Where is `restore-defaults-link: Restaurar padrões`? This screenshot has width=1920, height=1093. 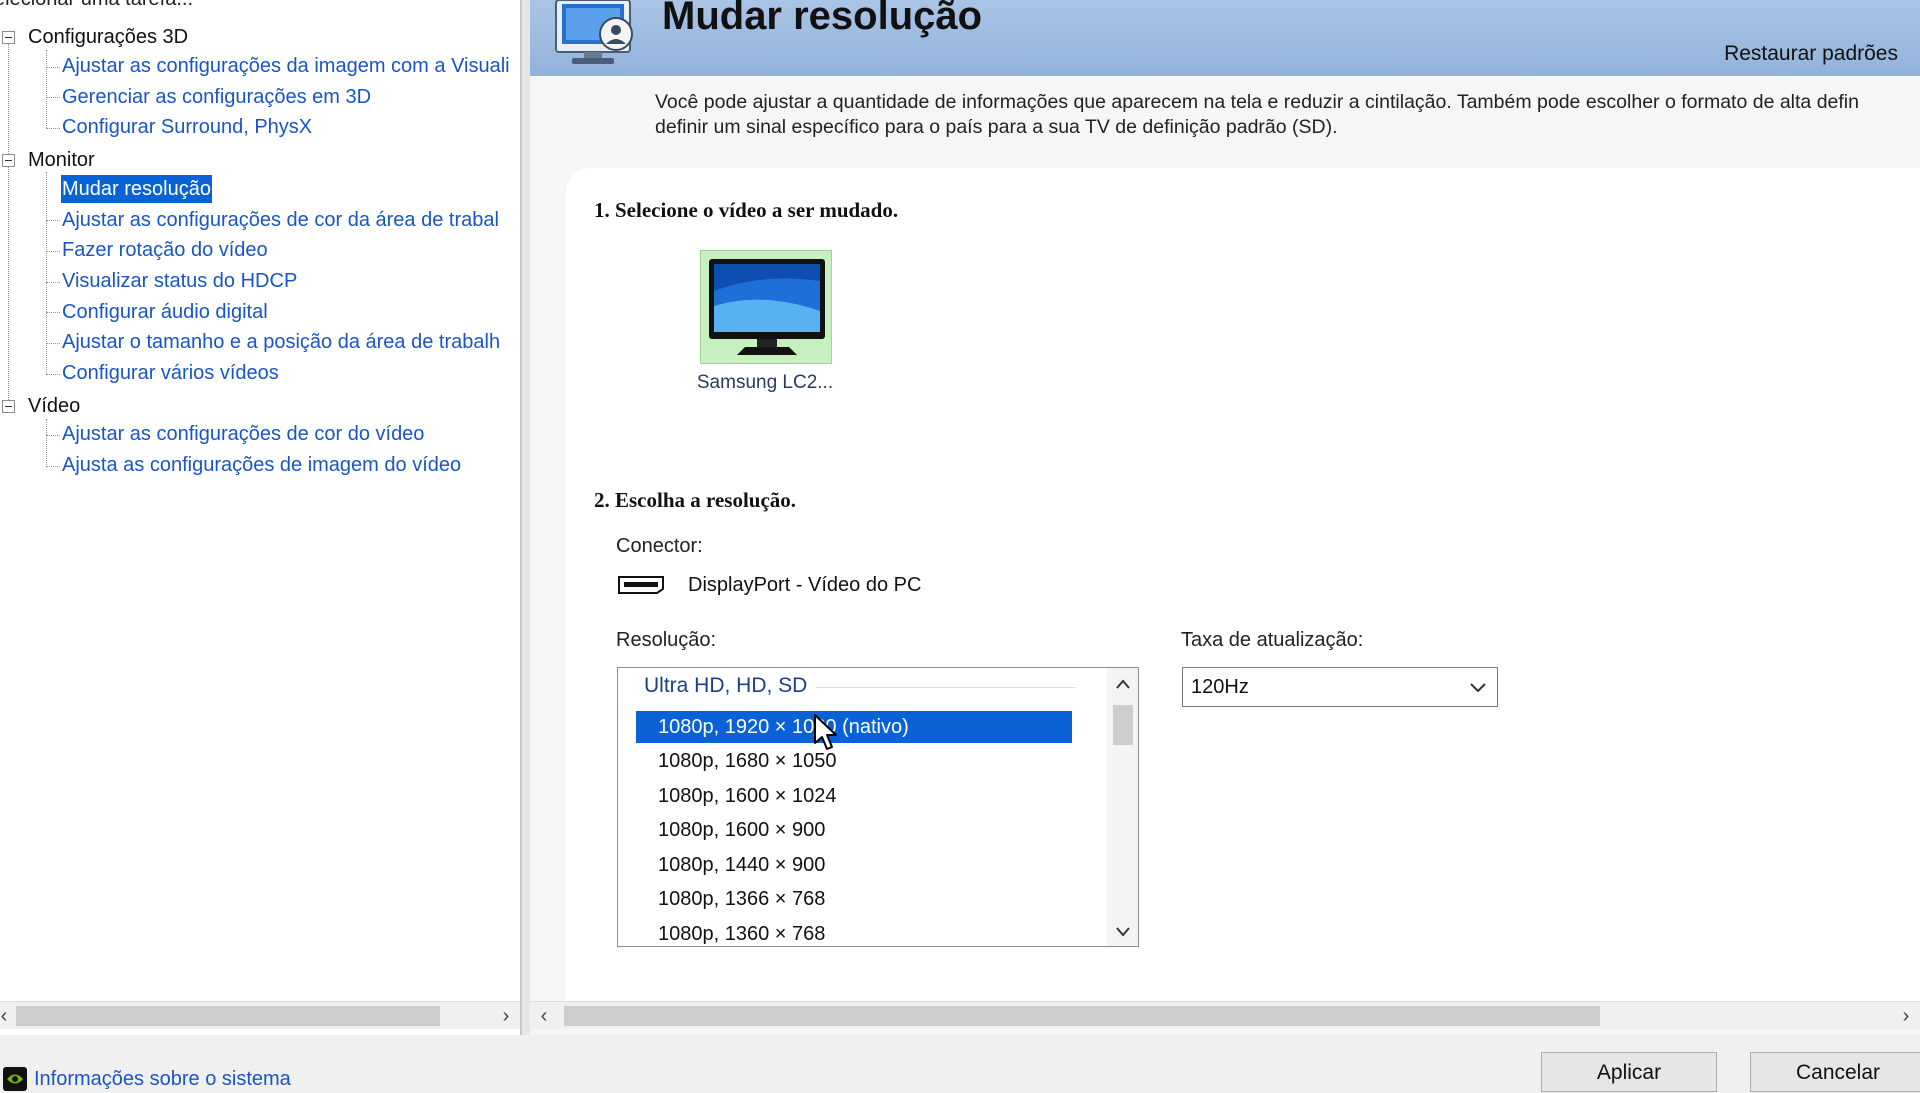
restore-defaults-link: Restaurar padrões is located at coordinates (1811, 54).